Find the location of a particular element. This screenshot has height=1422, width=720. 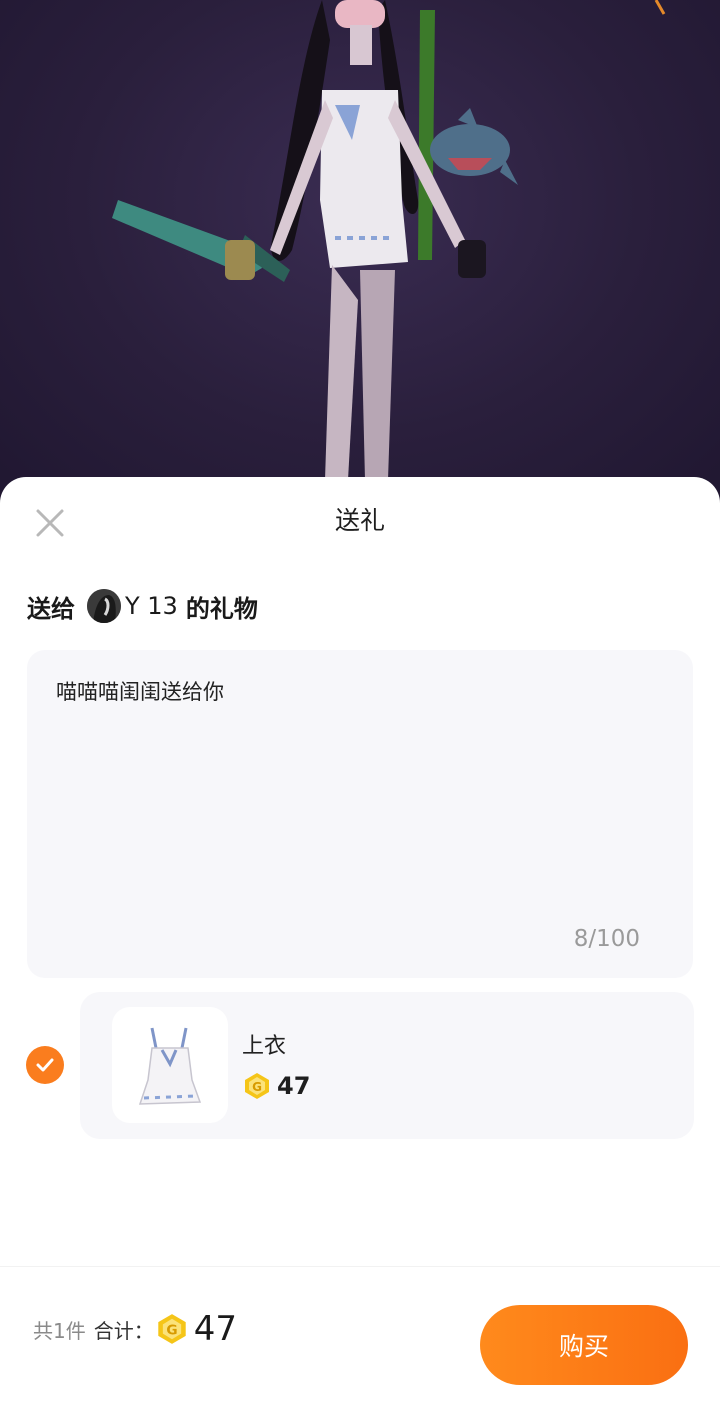

gift-item-card: 上衣 G 47 is located at coordinates (387, 1065).